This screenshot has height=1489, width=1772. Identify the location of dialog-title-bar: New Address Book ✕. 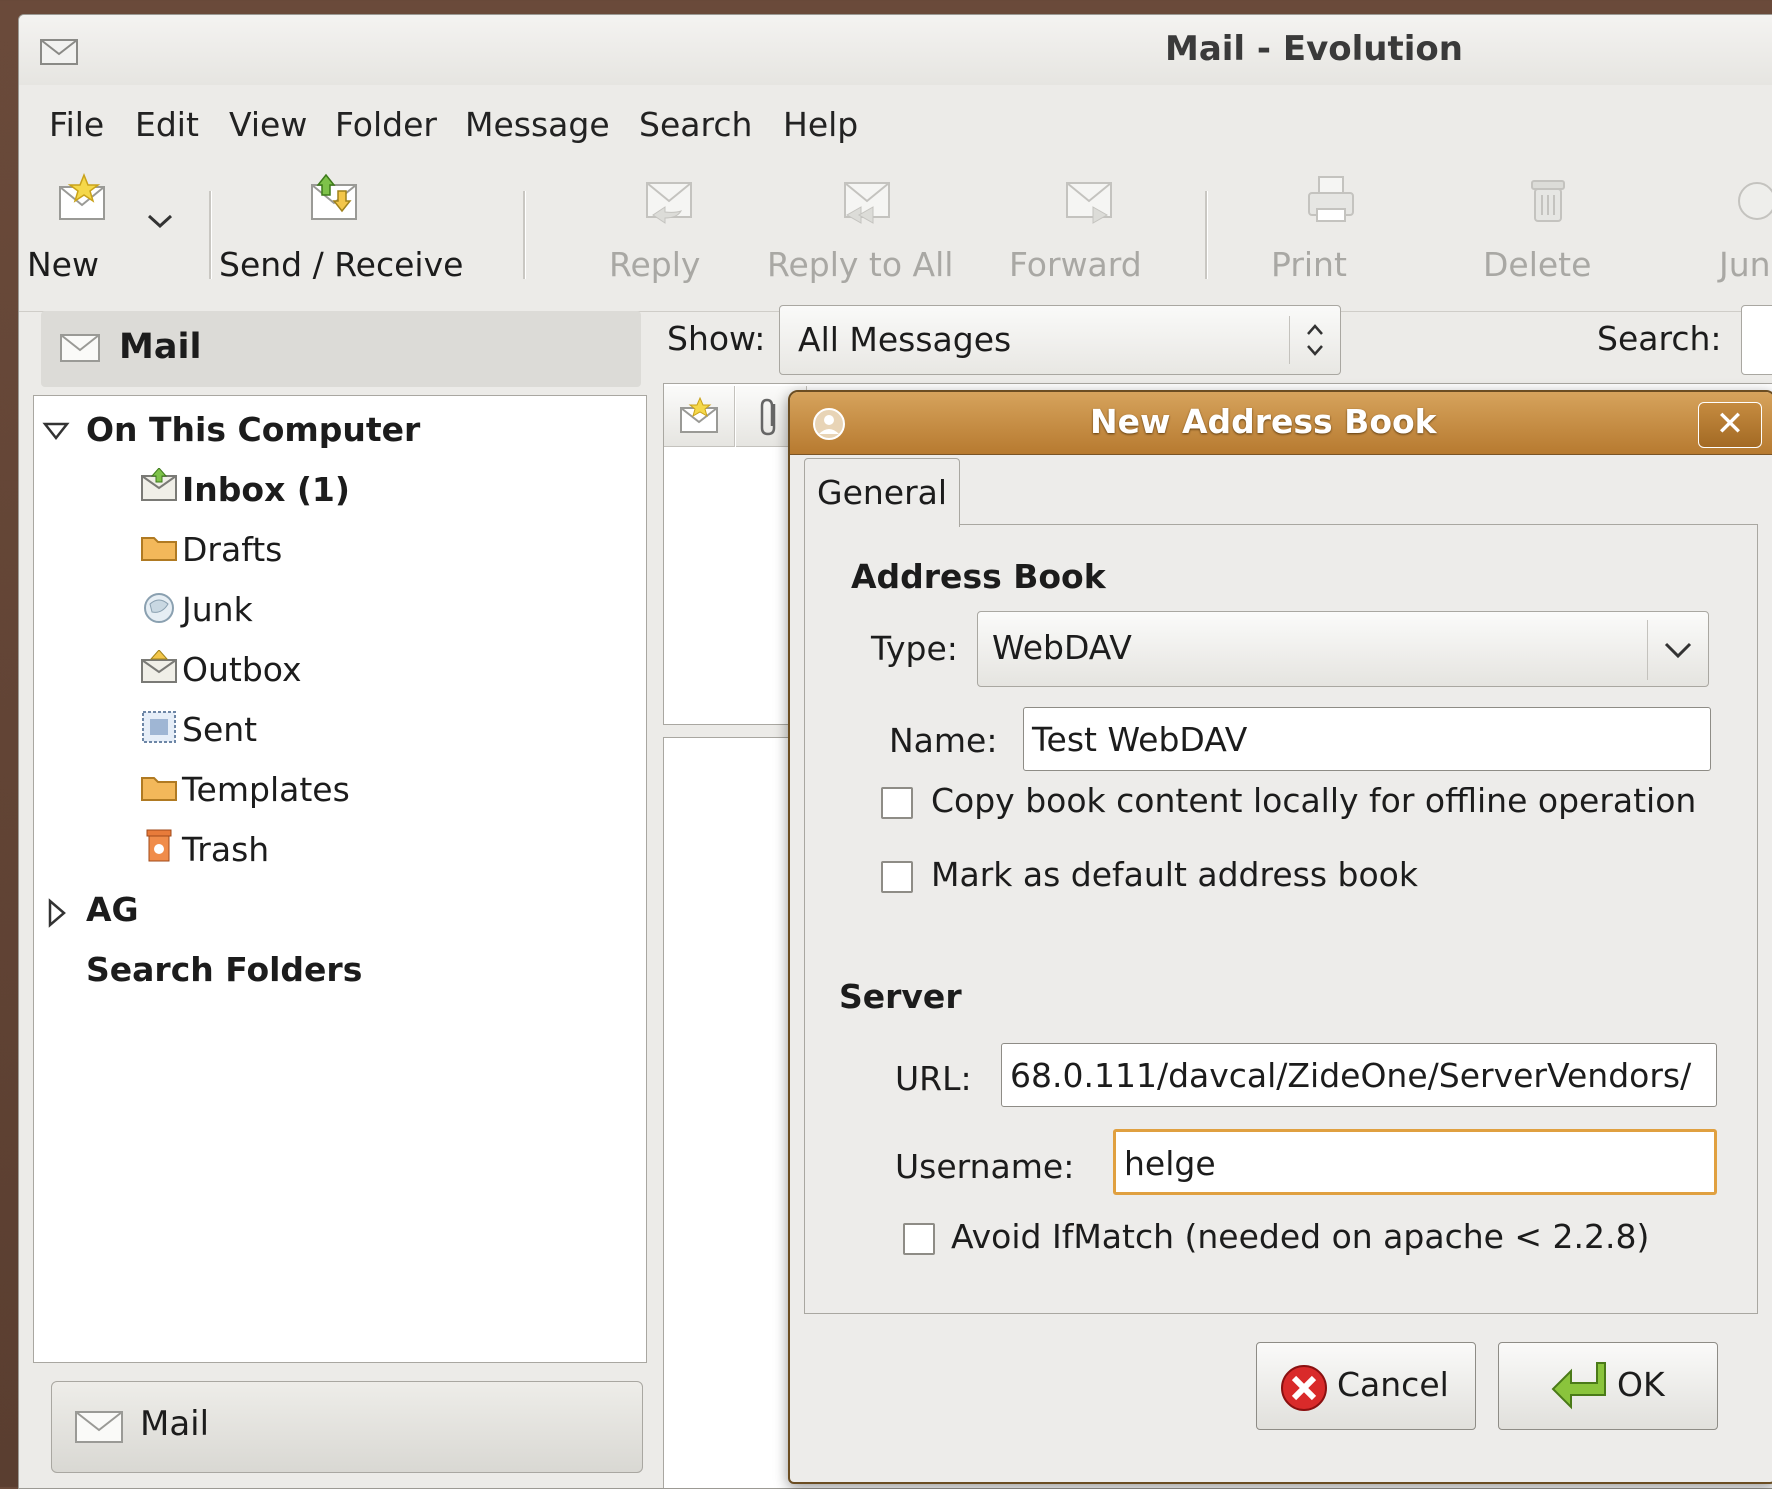
(1281, 423).